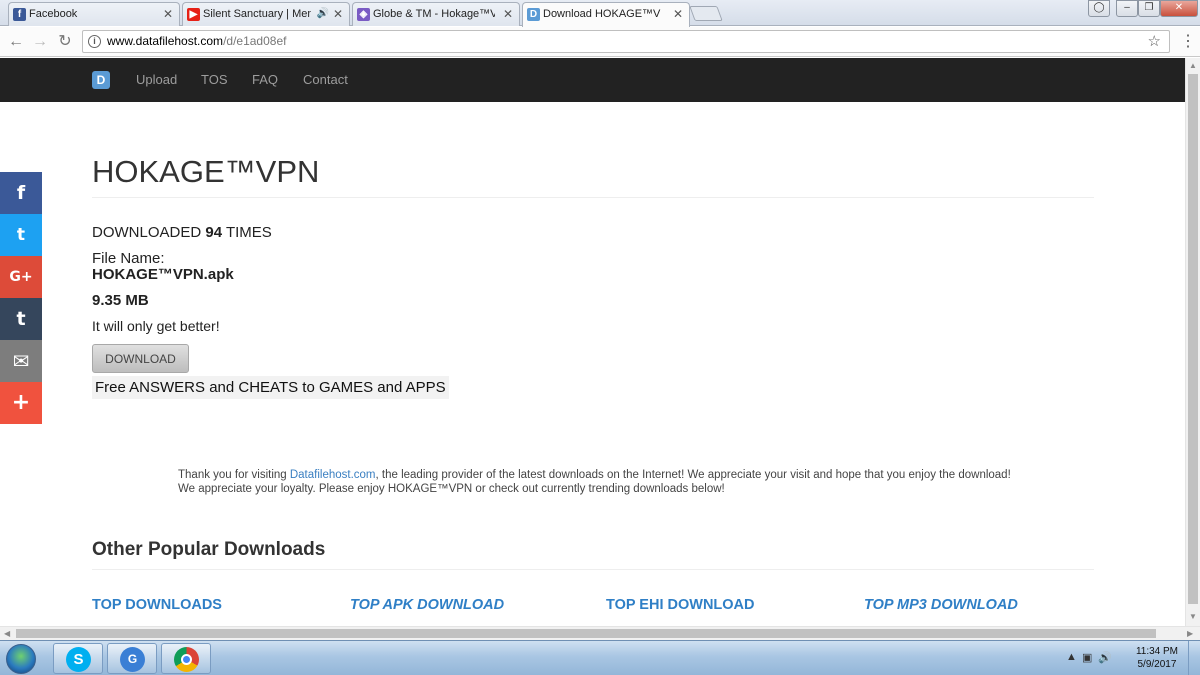 The height and width of the screenshot is (675, 1200). What do you see at coordinates (214, 79) in the screenshot?
I see `nav-tos-link: TOS` at bounding box center [214, 79].